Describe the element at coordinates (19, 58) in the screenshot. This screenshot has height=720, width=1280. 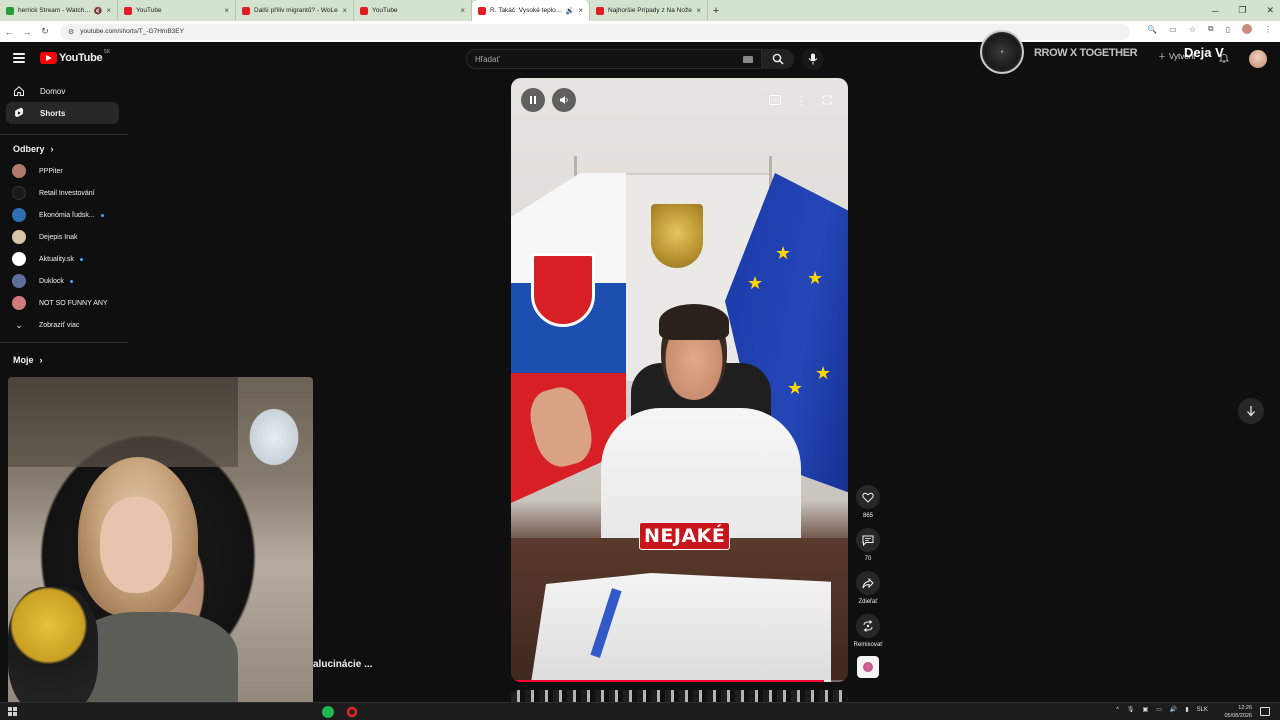
I see `hamburger-menu-icon` at that location.